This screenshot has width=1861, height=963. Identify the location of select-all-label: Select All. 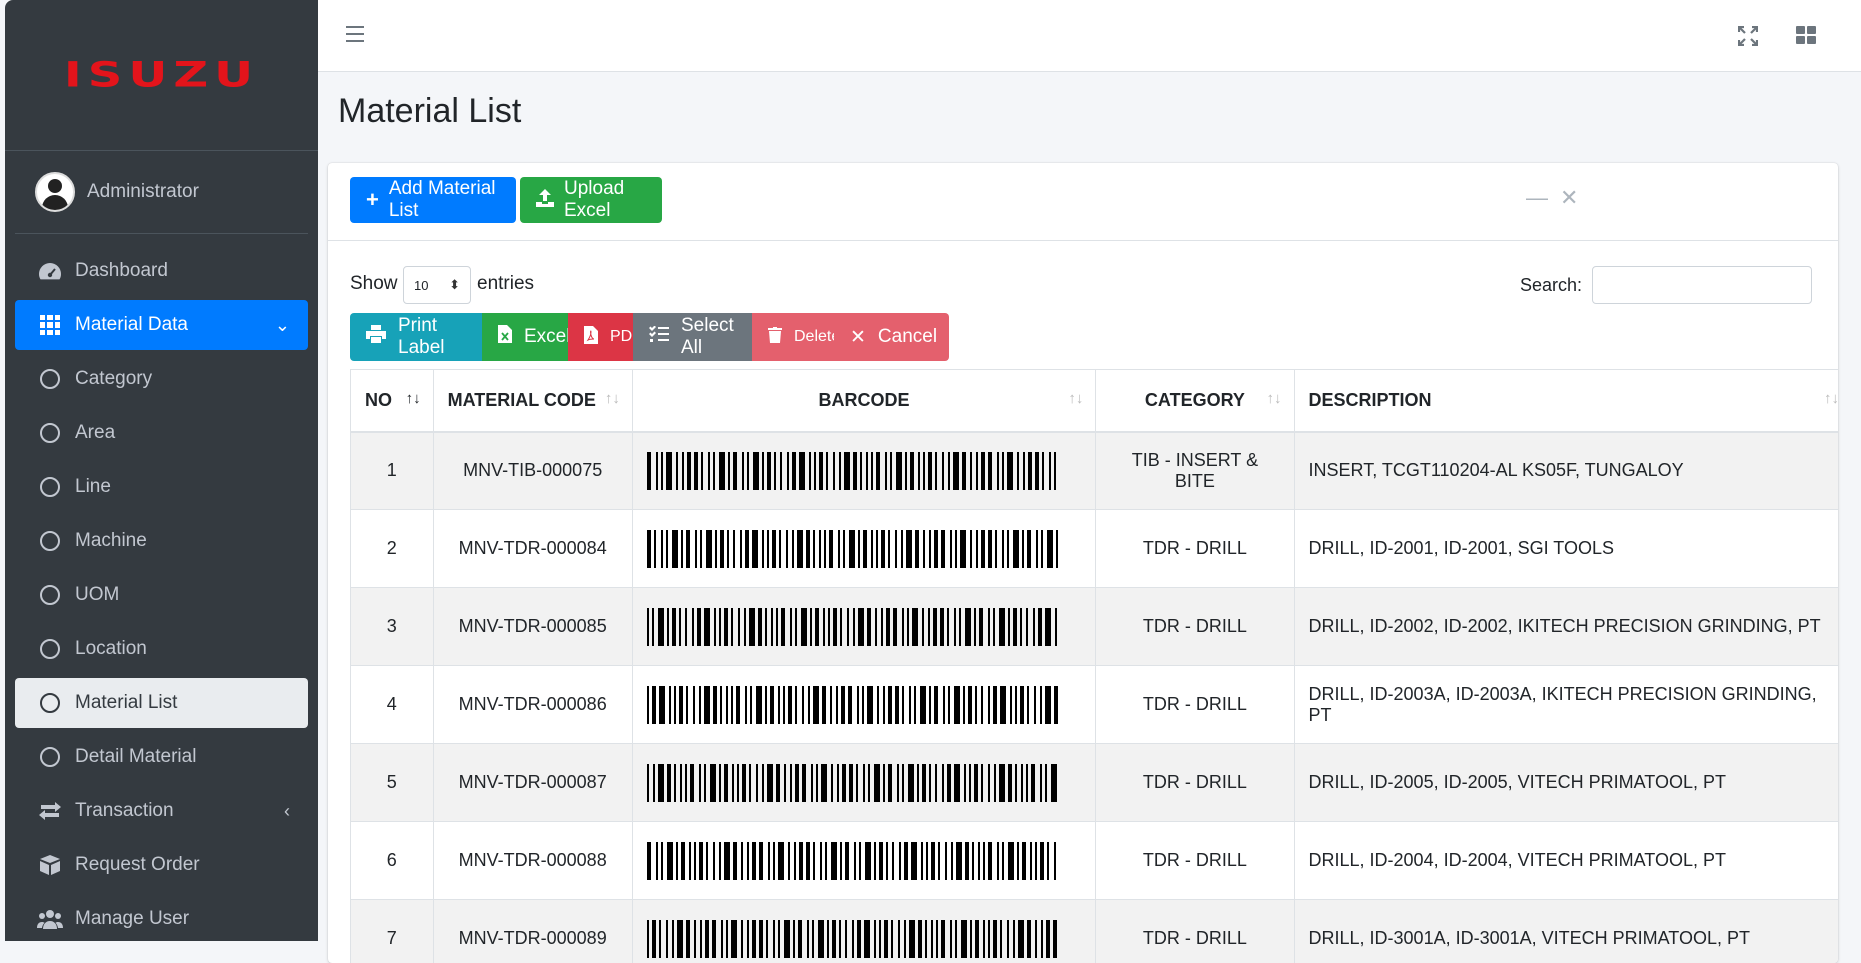
(708, 337).